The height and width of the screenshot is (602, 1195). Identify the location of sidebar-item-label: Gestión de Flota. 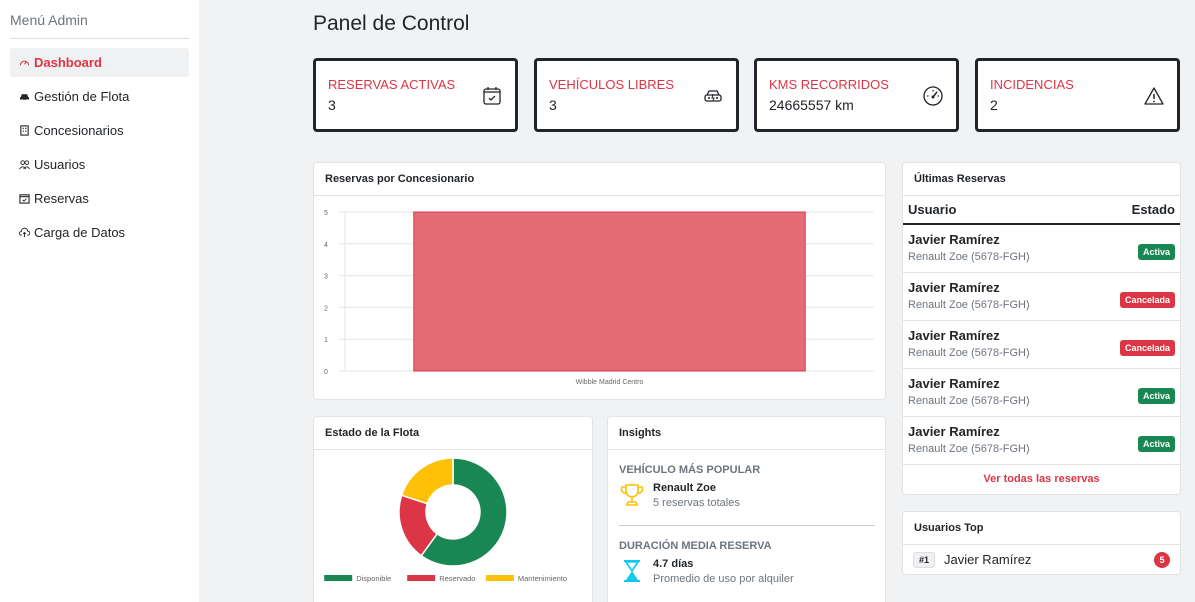
(82, 96).